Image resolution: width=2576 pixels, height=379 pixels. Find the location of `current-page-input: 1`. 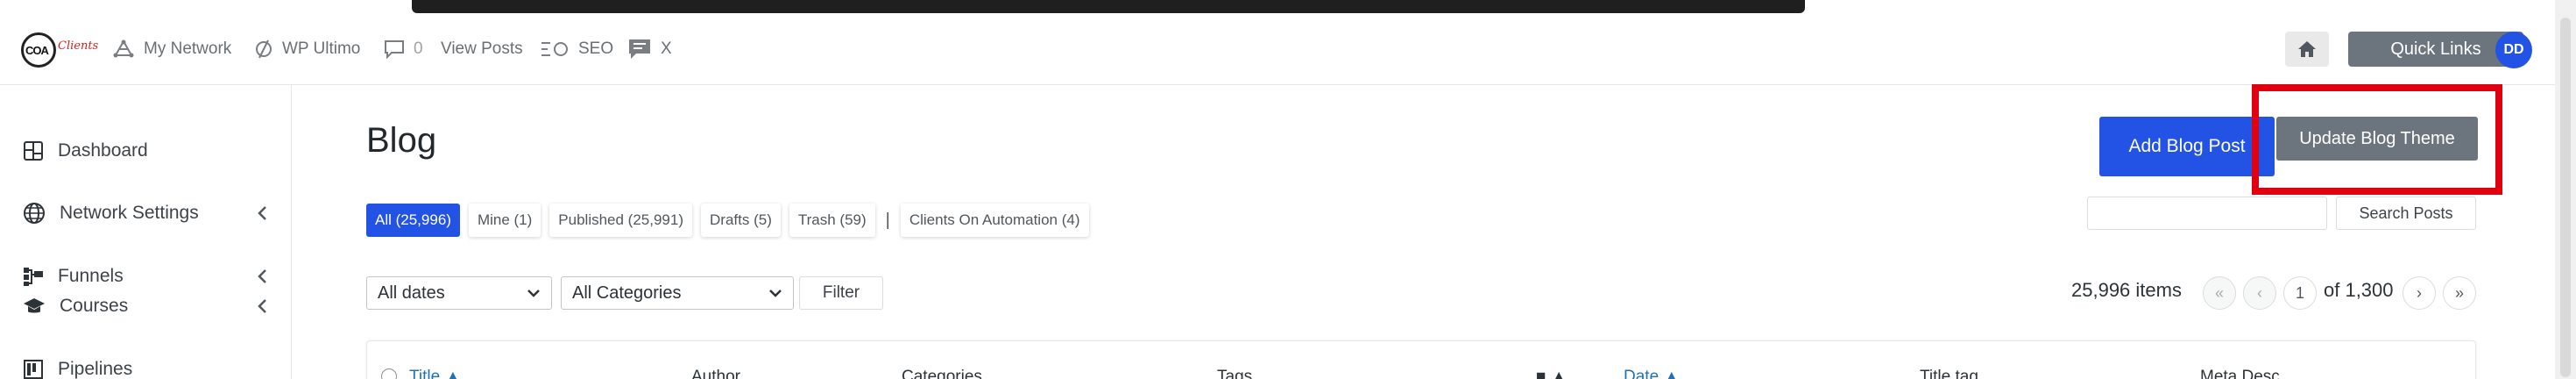

current-page-input: 1 is located at coordinates (2300, 293).